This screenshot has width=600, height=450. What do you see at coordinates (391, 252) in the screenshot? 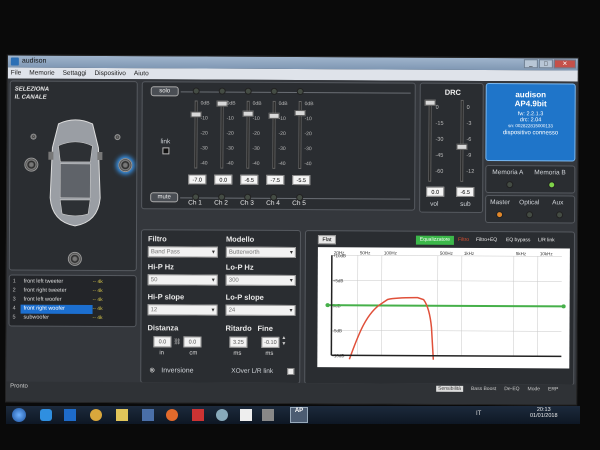
I see `x-tick-label: 100Hz` at bounding box center [391, 252].